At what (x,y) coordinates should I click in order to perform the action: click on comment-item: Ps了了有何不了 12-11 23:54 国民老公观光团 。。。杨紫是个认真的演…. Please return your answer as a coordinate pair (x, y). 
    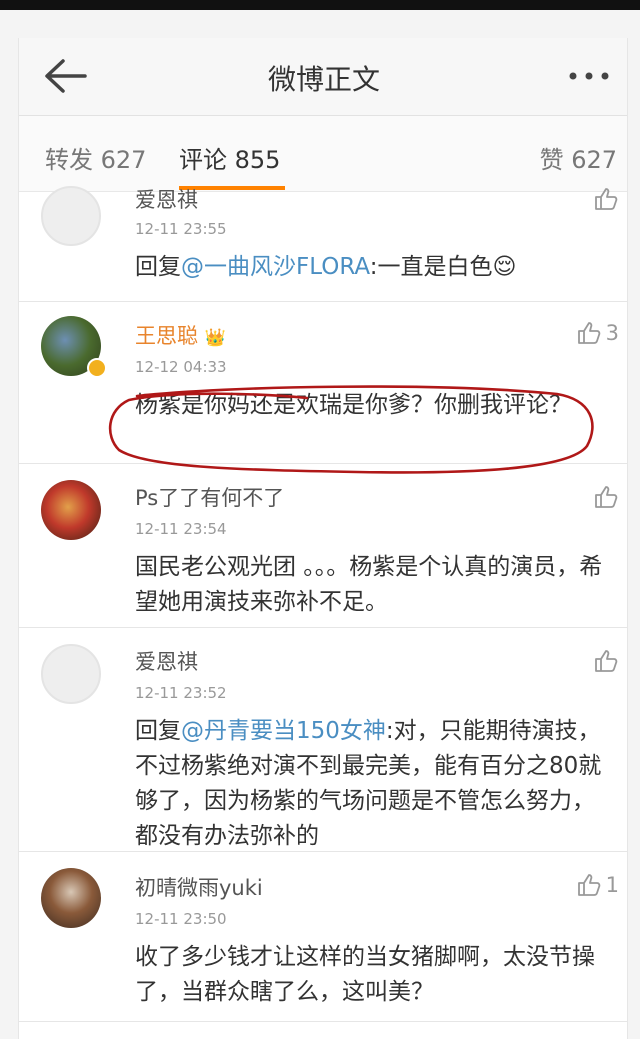
    Looking at the image, I should click on (323, 546).